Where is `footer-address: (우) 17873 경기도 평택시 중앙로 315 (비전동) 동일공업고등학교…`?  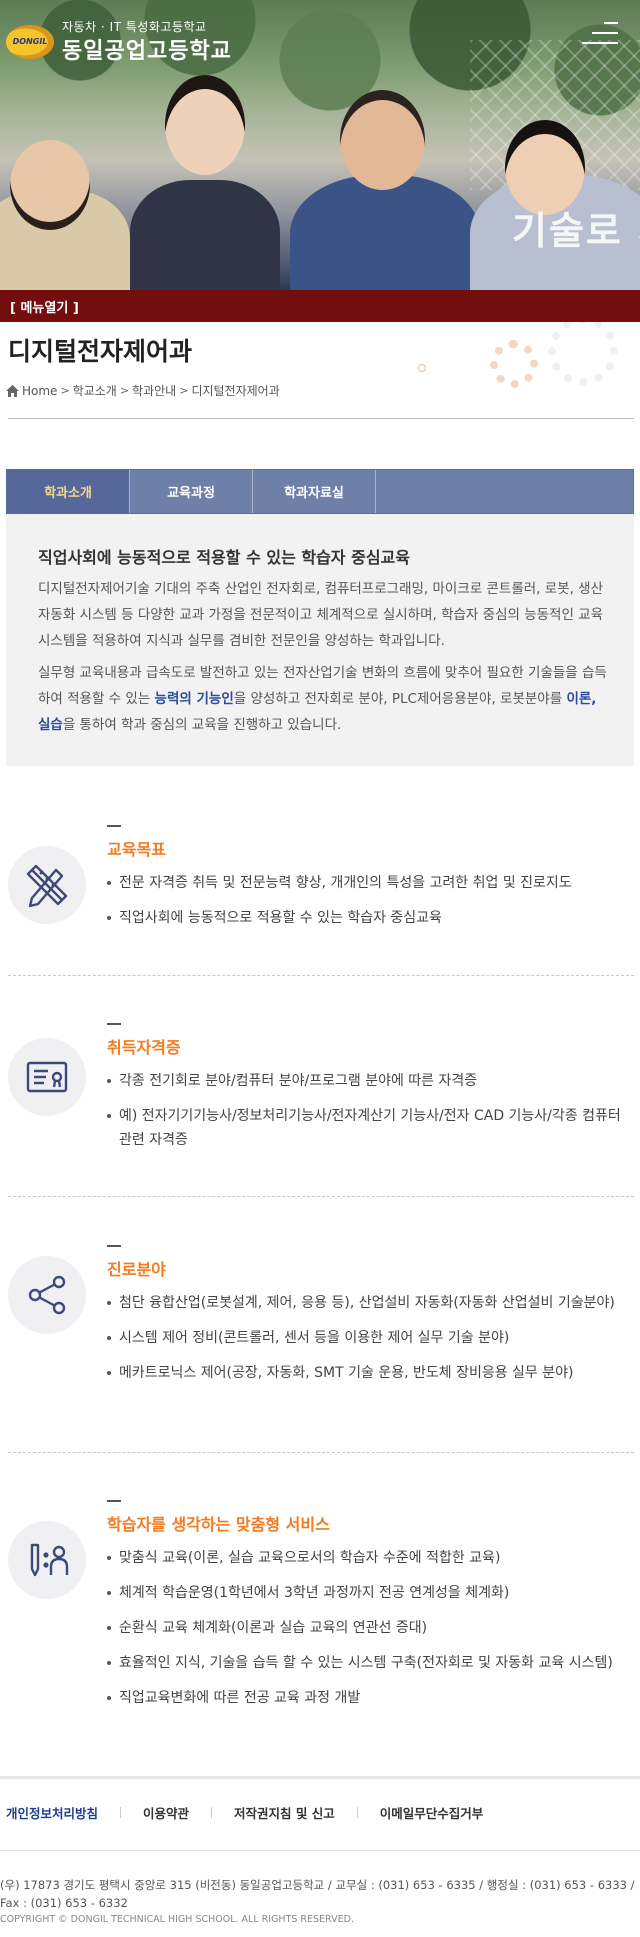 footer-address: (우) 17873 경기도 평택시 중앙로 315 (비전동) 동일공업고등학교… is located at coordinates (317, 1894).